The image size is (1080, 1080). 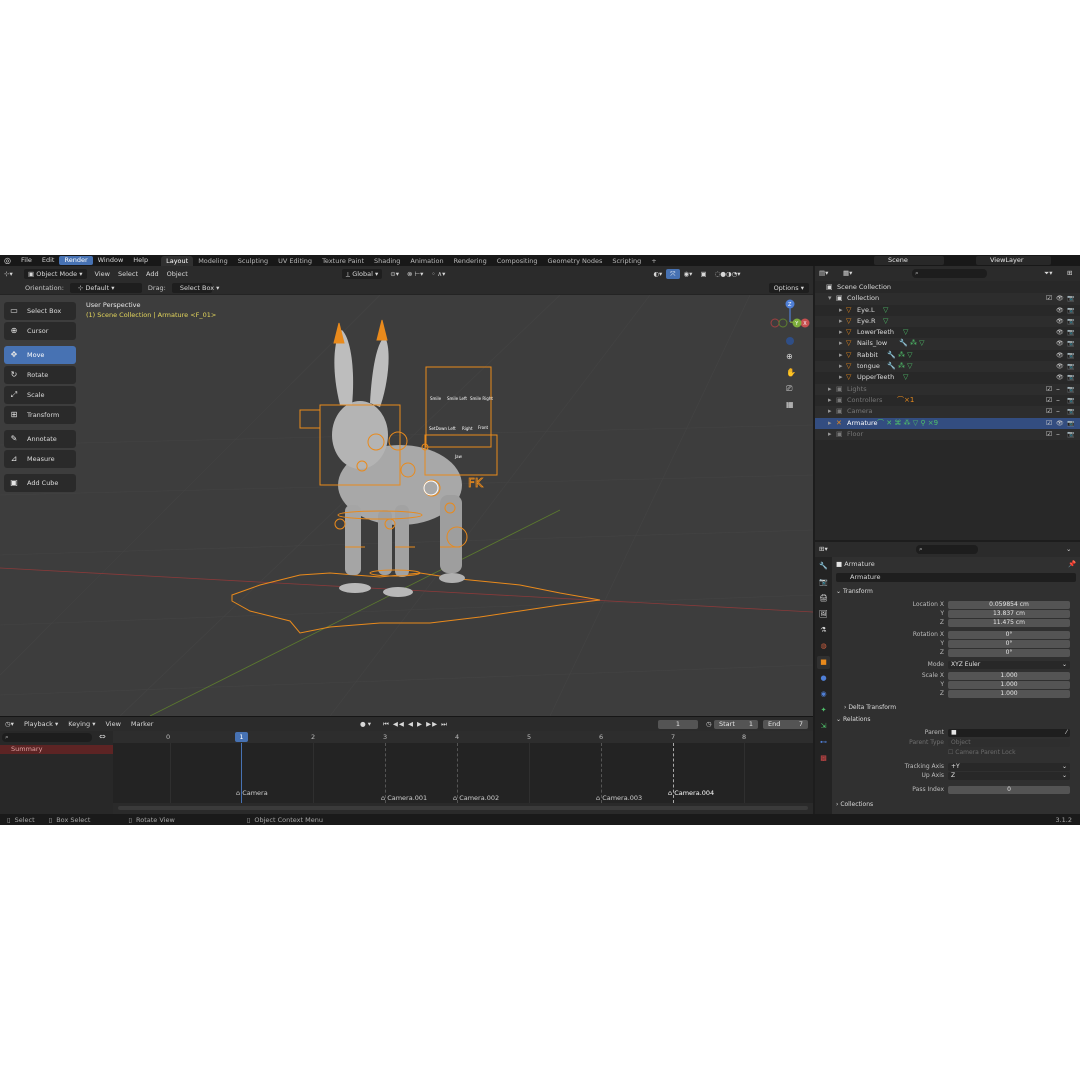 I want to click on scale-z-field: 1.000, so click(x=1009, y=694).